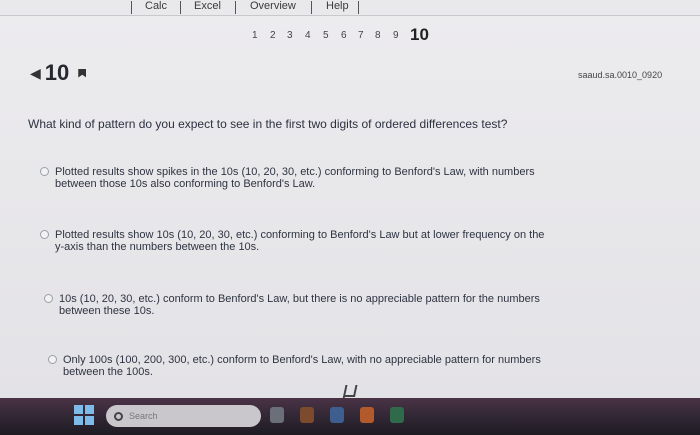 The image size is (700, 435). I want to click on top-menu-bar: Calc Excel Overview Help, so click(350, 8).